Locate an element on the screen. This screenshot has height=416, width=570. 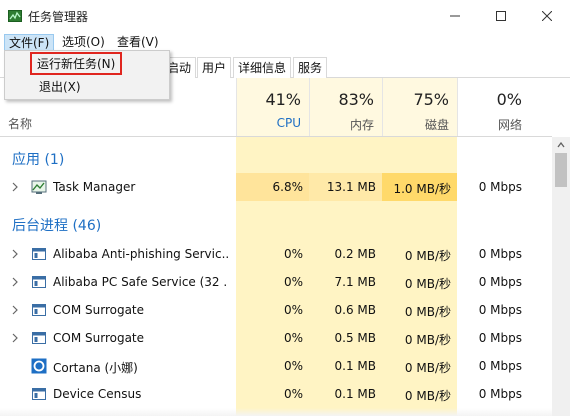
group-header-background: 后台进程 (46) is located at coordinates (57, 226).